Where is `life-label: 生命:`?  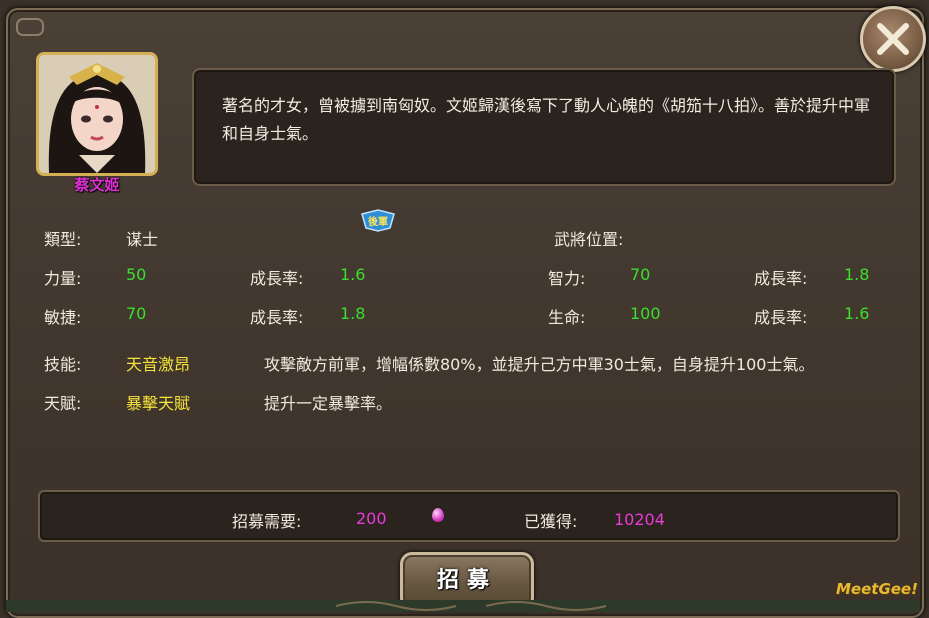
life-label: 生命: is located at coordinates (567, 317).